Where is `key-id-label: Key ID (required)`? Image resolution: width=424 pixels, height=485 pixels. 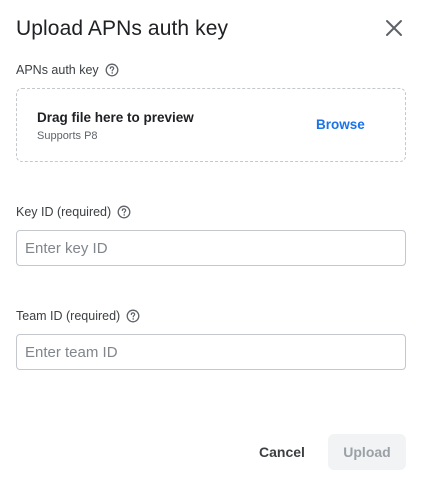 key-id-label: Key ID (required) is located at coordinates (64, 212).